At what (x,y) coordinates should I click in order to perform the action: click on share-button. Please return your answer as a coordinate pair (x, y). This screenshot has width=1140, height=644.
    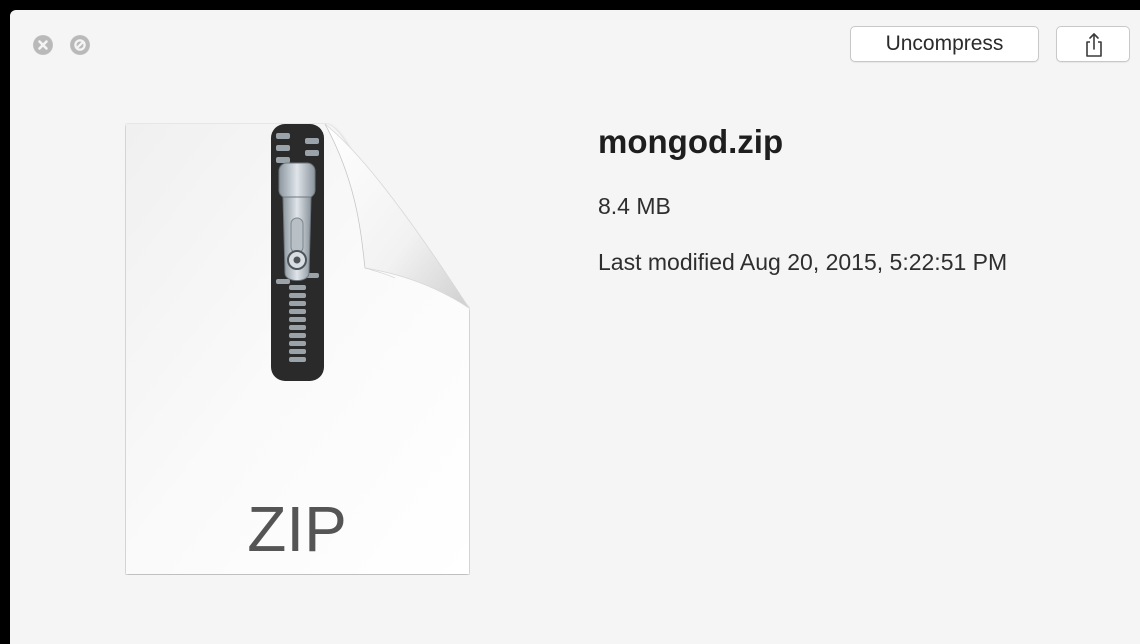
    Looking at the image, I should click on (1093, 44).